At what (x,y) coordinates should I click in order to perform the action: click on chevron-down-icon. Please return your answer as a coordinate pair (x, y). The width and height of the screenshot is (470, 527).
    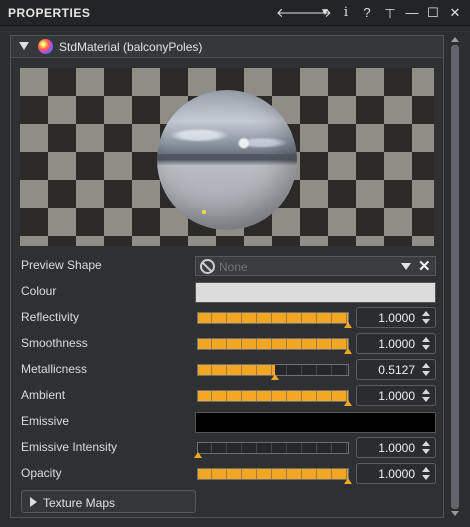
    Looking at the image, I should click on (406, 266).